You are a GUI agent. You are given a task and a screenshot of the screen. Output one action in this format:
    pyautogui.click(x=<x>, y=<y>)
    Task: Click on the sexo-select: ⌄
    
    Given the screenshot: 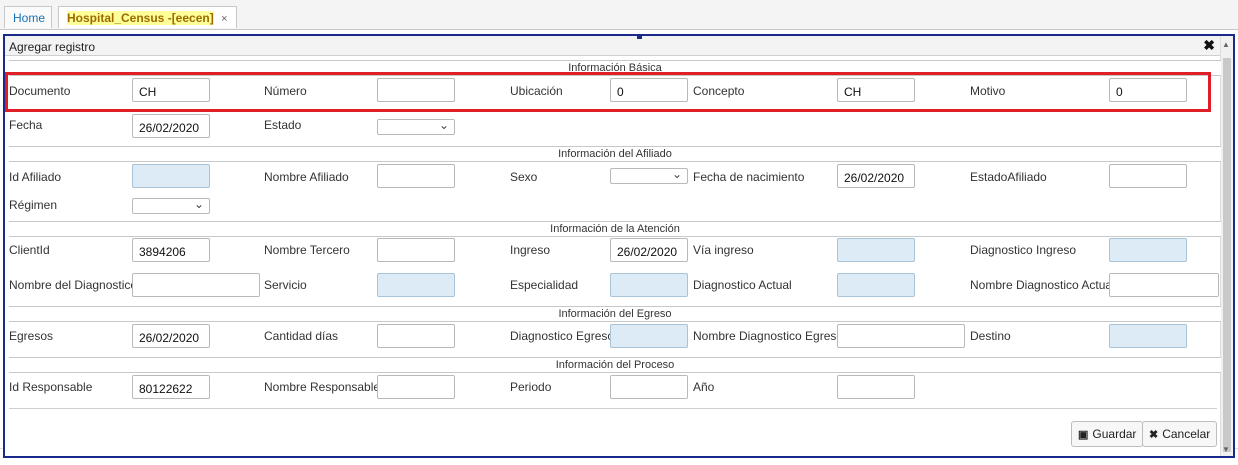 What is the action you would take?
    pyautogui.click(x=649, y=175)
    